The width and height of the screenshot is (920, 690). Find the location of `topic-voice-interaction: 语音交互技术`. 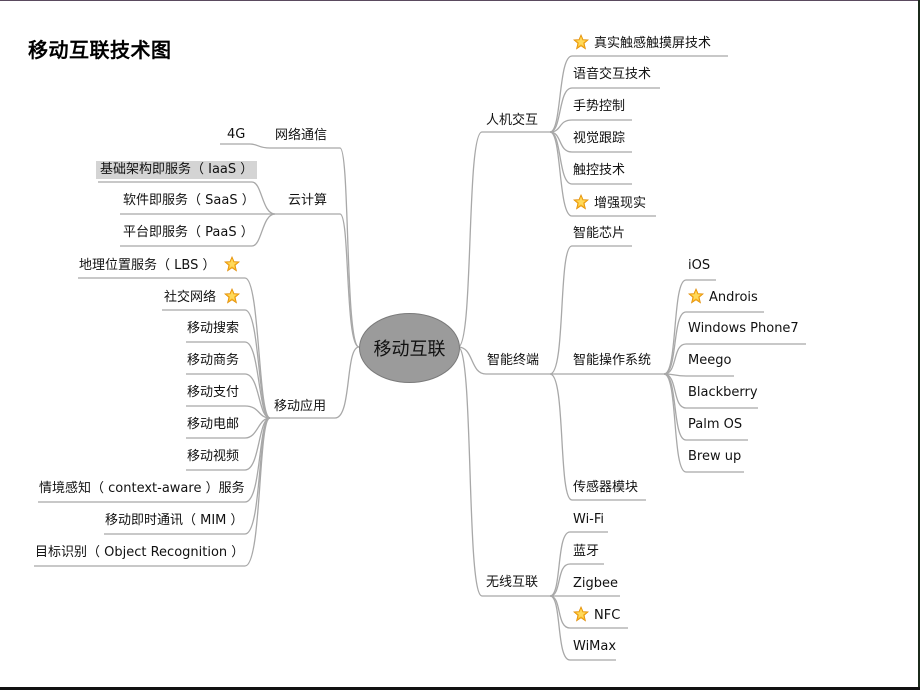

topic-voice-interaction: 语音交互技术 is located at coordinates (612, 75).